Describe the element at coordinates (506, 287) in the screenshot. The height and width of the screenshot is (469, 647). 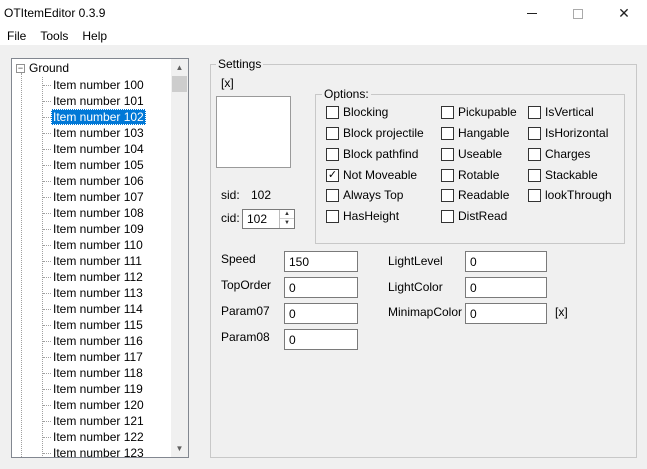
I see `lightcolor-input: 0` at that location.